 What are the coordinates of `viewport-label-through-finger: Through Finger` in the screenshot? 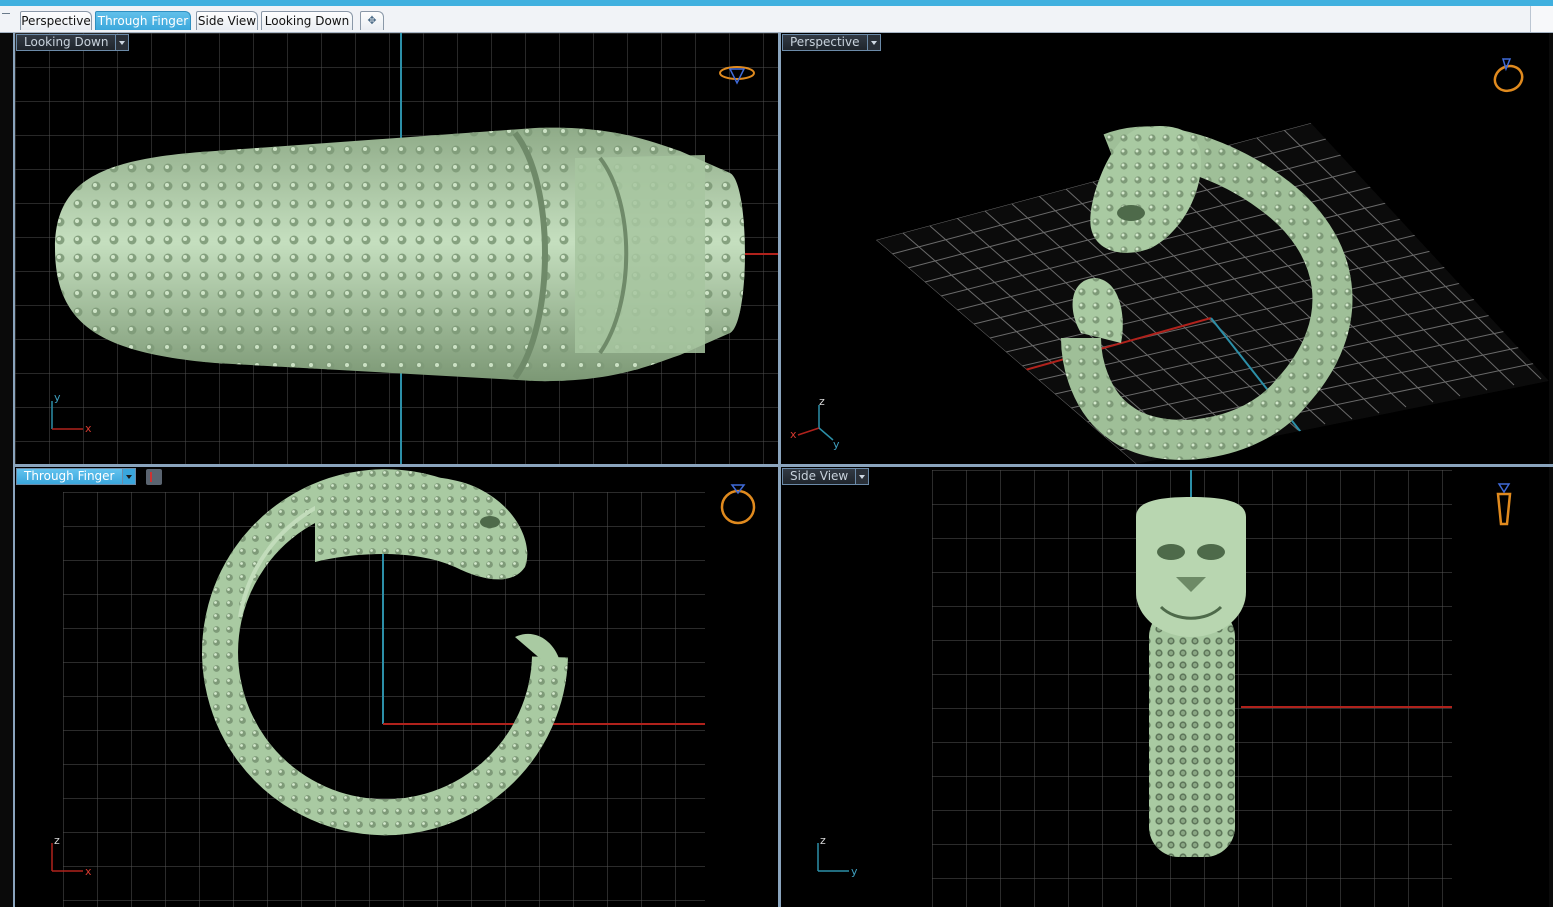 It's located at (76, 476).